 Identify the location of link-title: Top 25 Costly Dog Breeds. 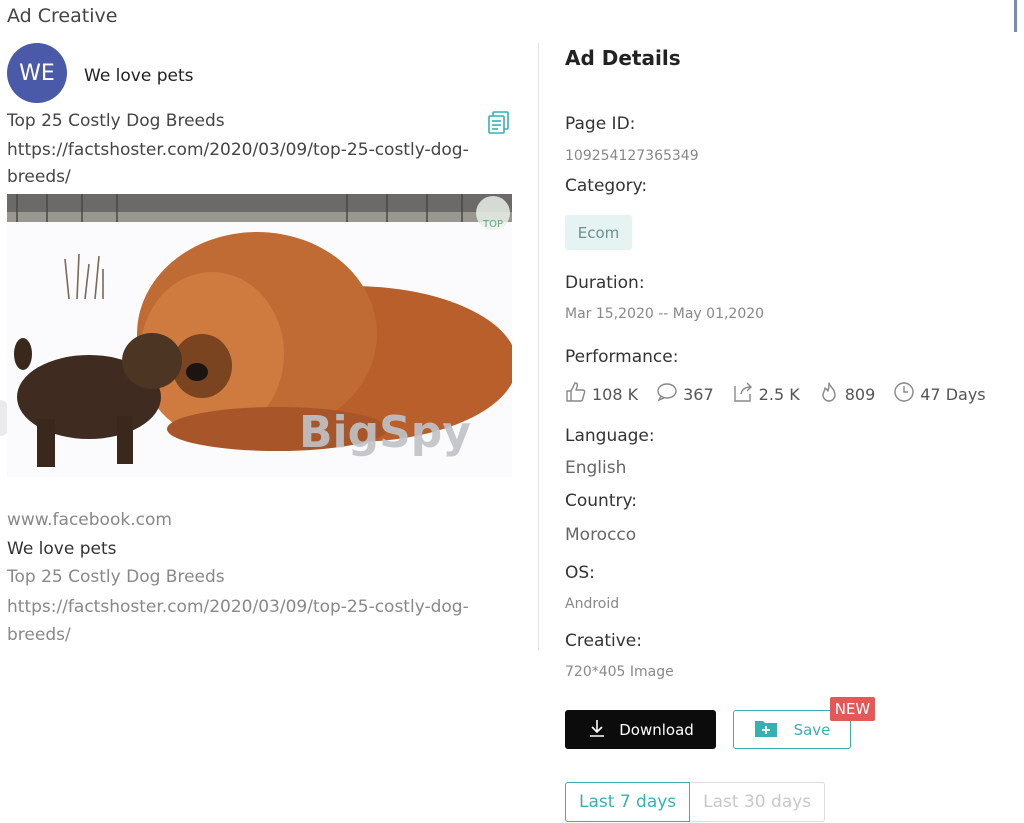
(116, 577).